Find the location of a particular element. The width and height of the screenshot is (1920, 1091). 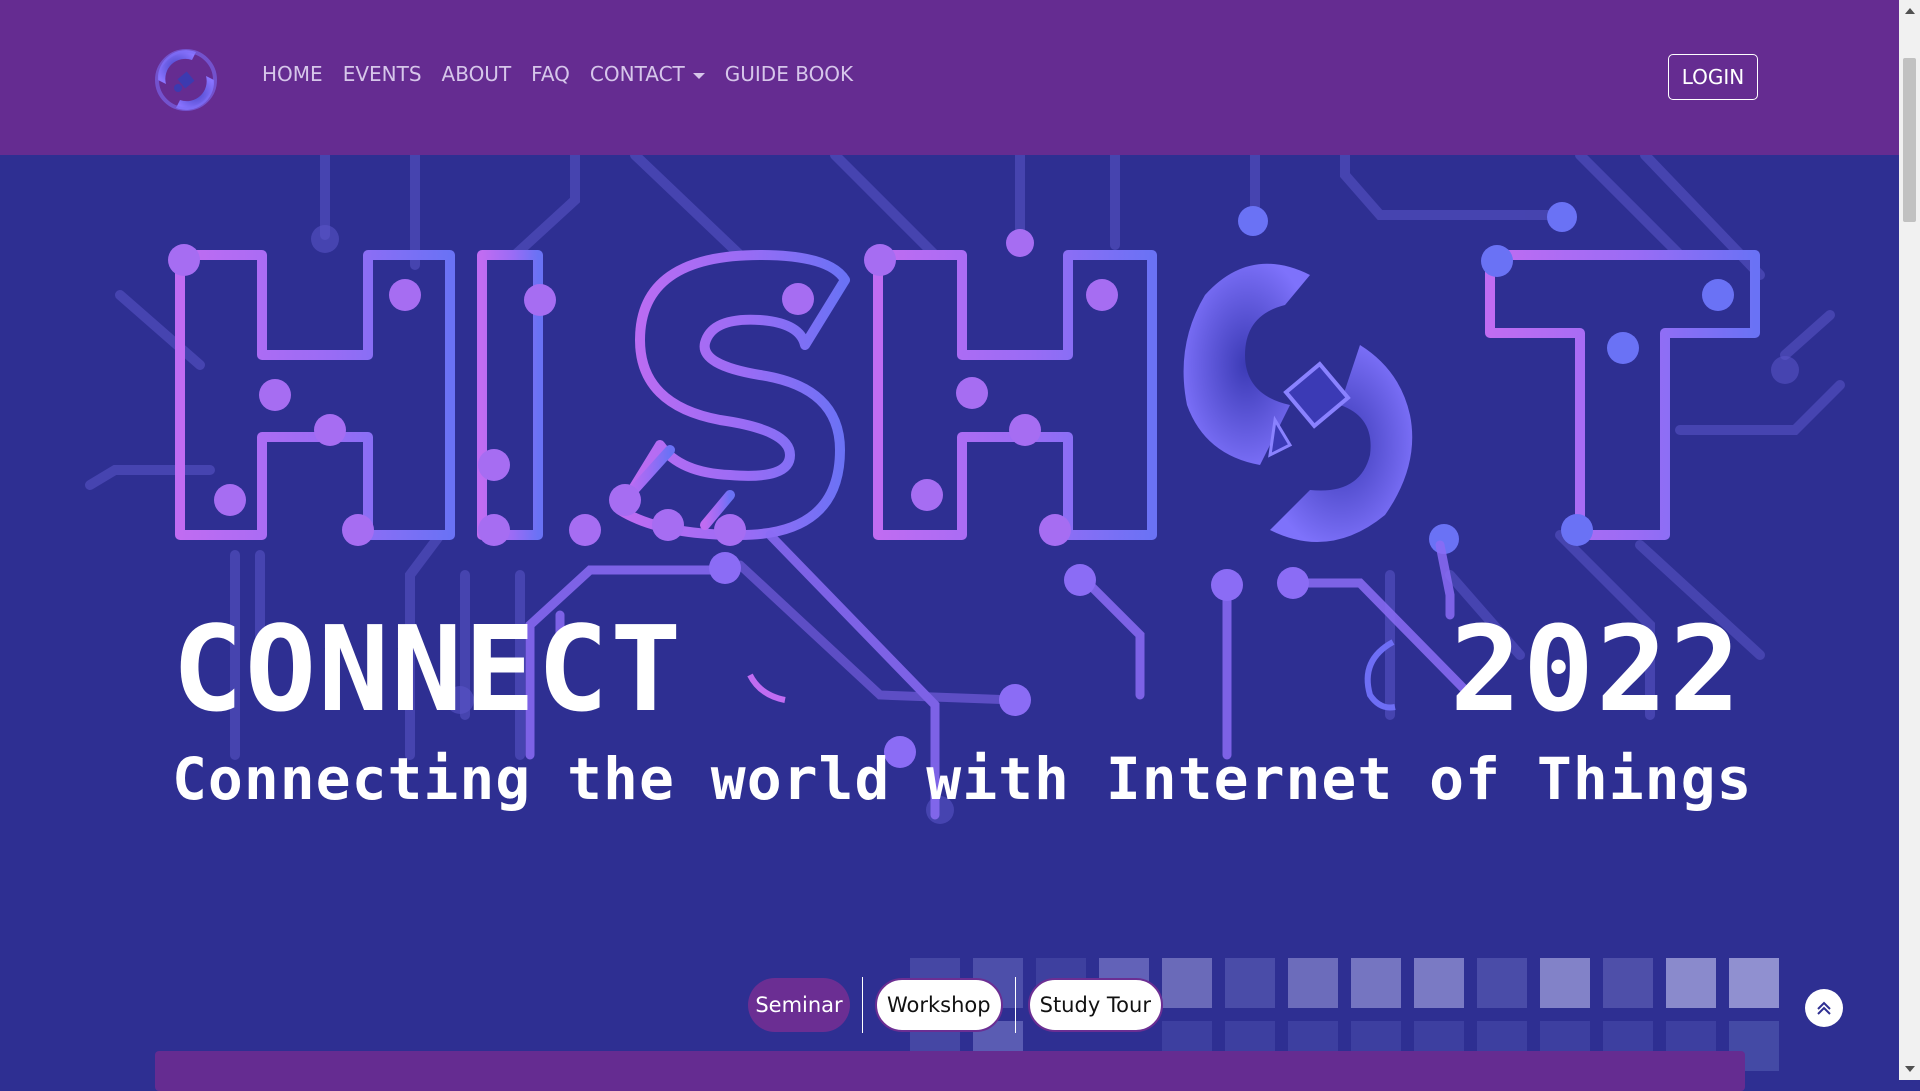

main-nav: HOME EVENTS ABOUT FAQ CONTACT GUIDE BOOK is located at coordinates (567, 74).